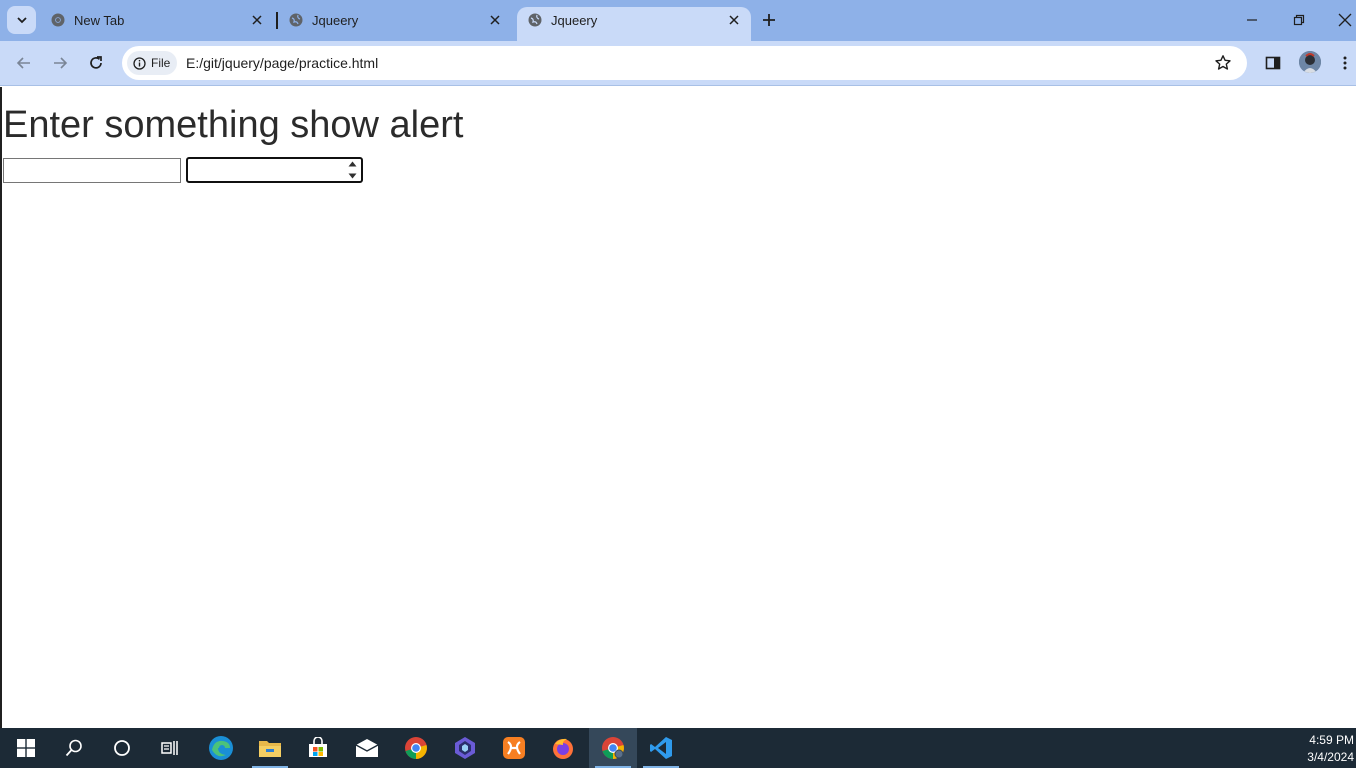 The image size is (1356, 768). I want to click on text-input, so click(92, 170).